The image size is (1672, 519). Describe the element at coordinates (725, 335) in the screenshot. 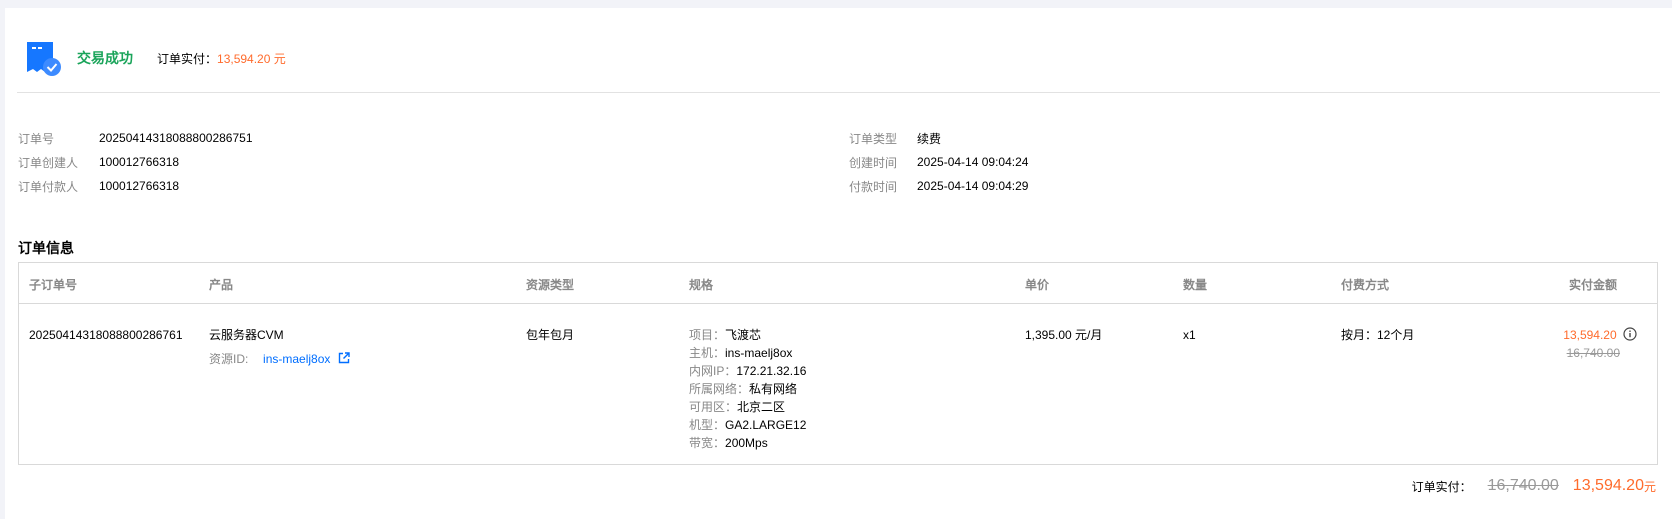

I see `spec-project: 项目：飞渡芯` at that location.